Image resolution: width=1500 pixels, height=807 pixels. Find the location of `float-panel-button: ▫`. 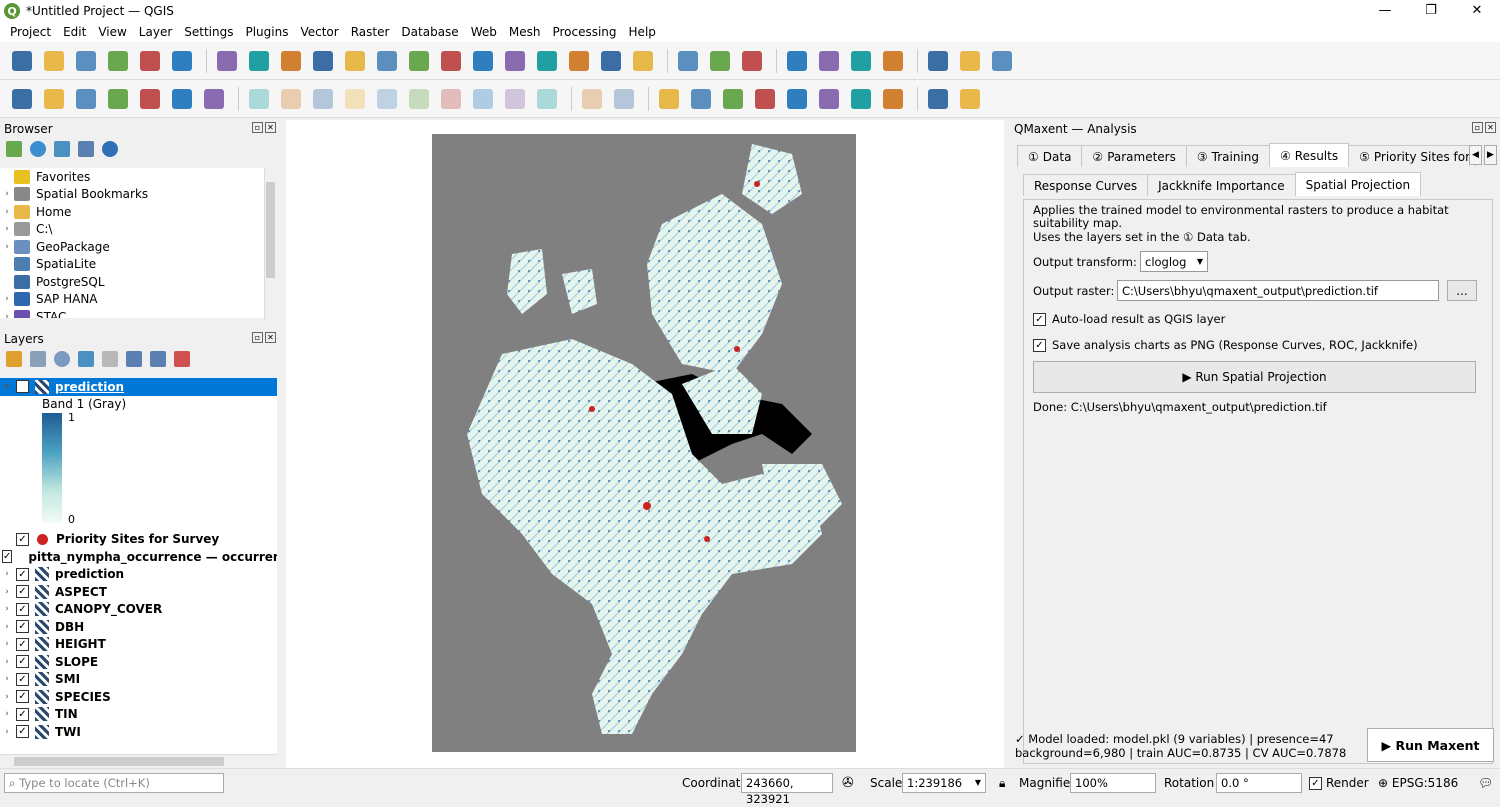

float-panel-button: ▫ is located at coordinates (257, 337).